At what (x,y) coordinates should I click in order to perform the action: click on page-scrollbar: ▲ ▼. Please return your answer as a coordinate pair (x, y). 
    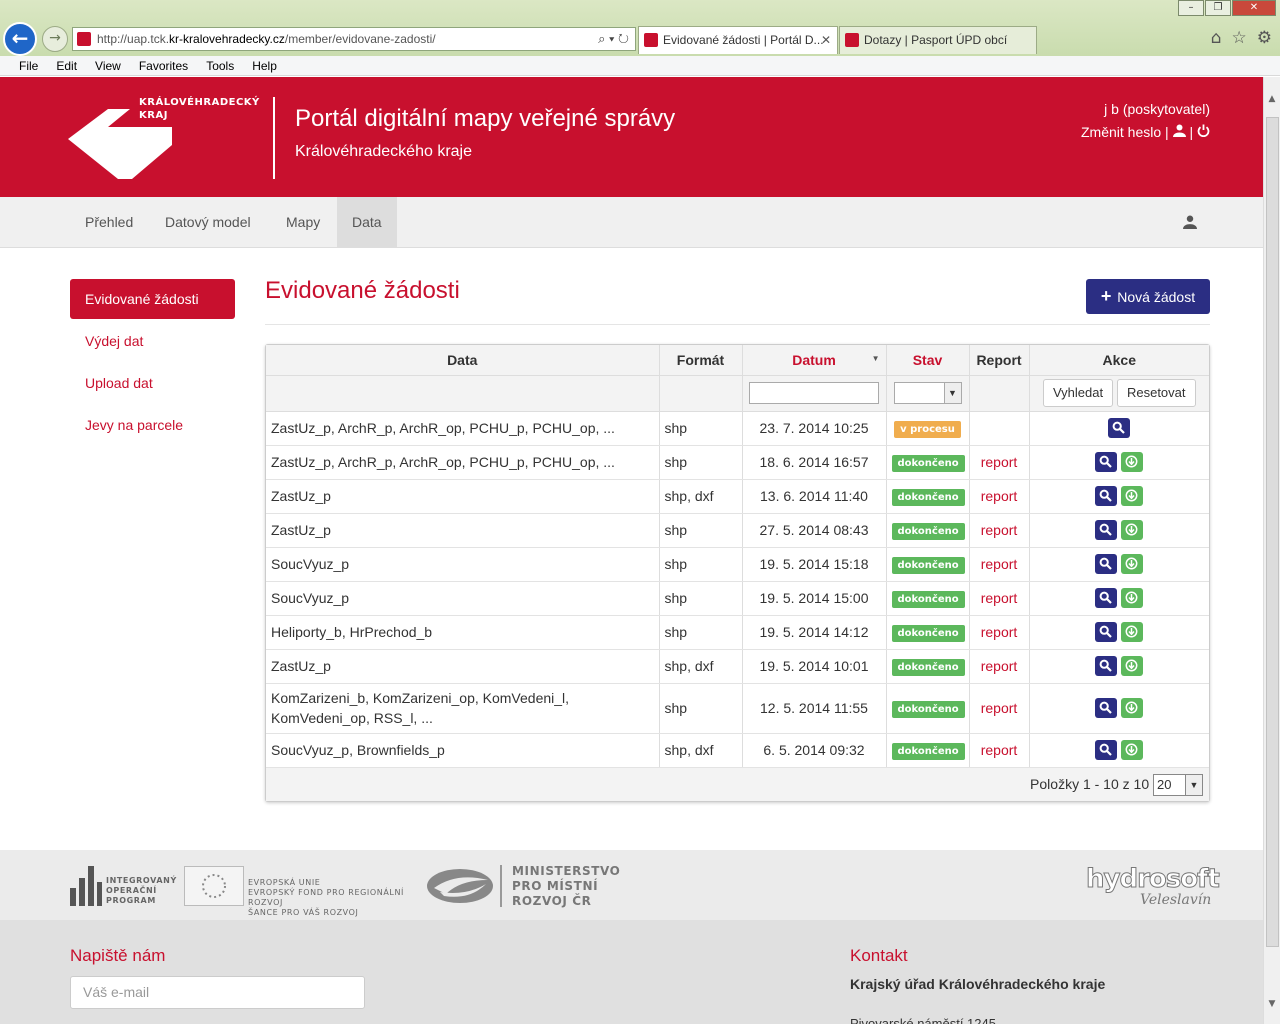
    Looking at the image, I should click on (1271, 550).